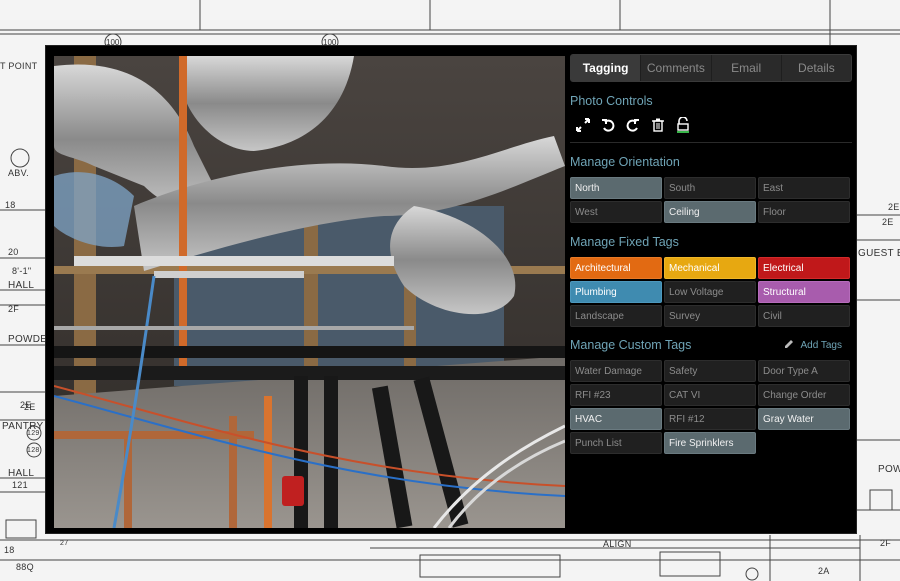 This screenshot has height=581, width=900. Describe the element at coordinates (13, 252) in the screenshot. I see `blueprint-label: 20` at that location.